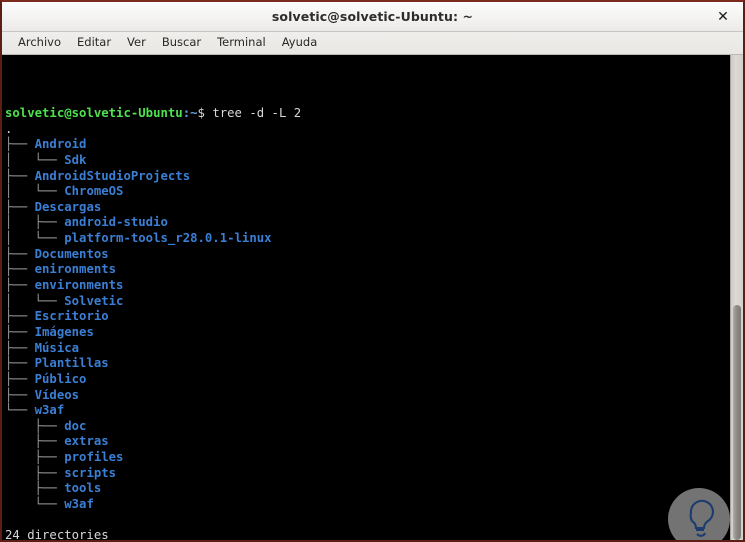 Image resolution: width=745 pixels, height=542 pixels. What do you see at coordinates (367, 270) in the screenshot?
I see `tree-entry: ├── enironments` at bounding box center [367, 270].